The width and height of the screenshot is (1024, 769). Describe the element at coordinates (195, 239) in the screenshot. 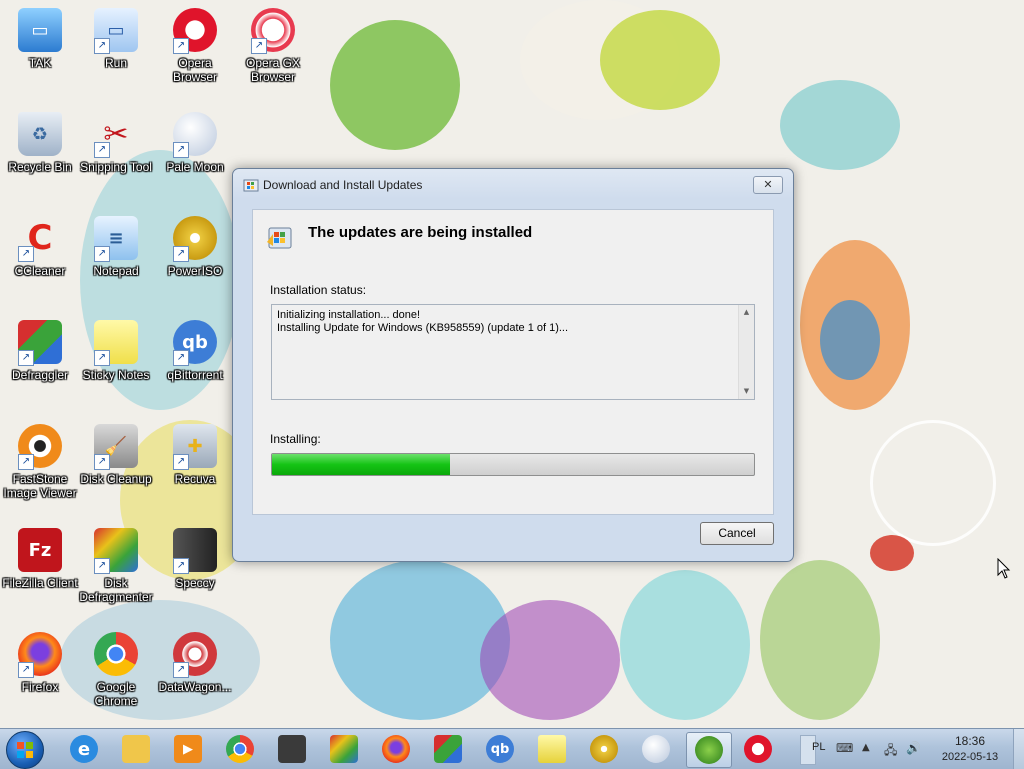

I see `poweriso-icon: ↗` at that location.